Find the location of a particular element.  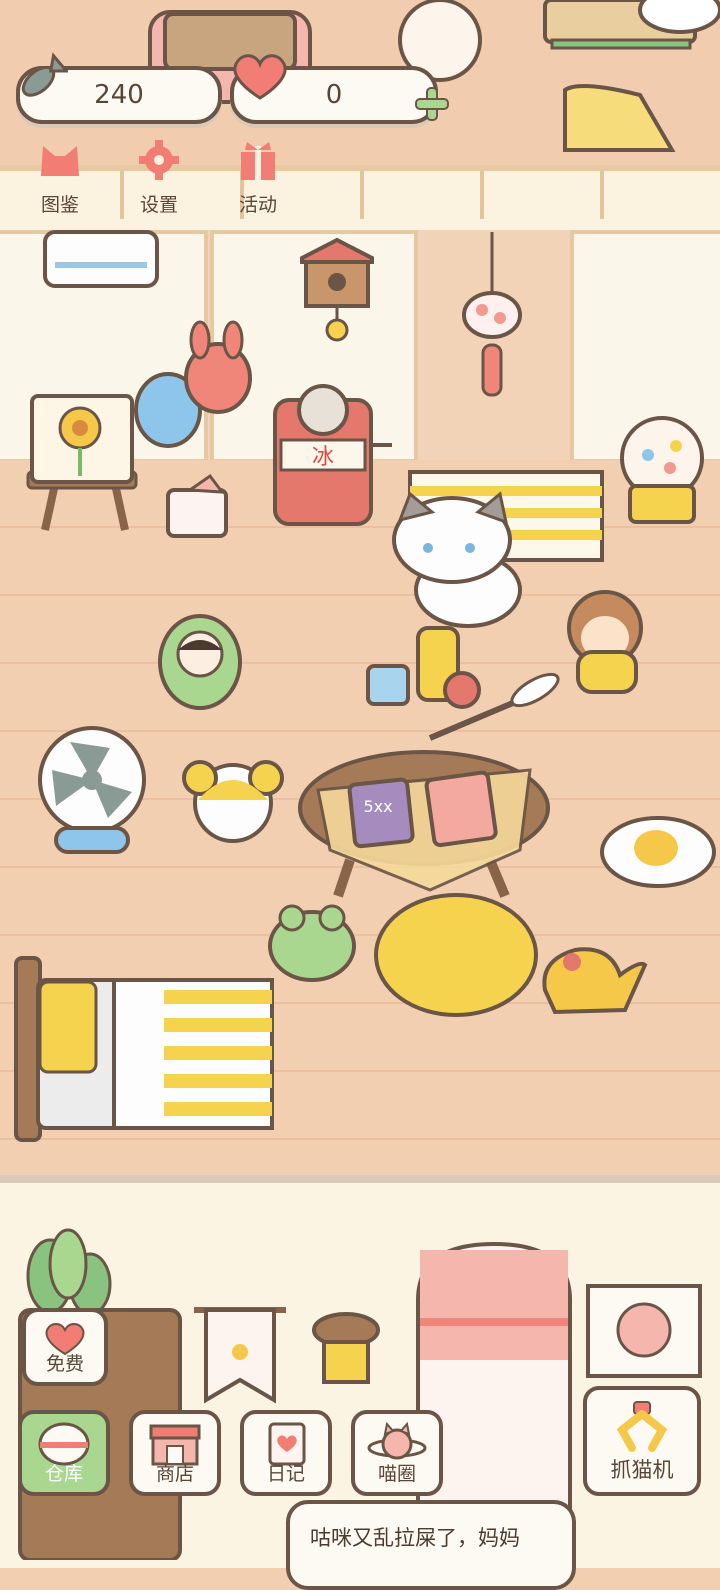

frog-toy is located at coordinates (312, 943).